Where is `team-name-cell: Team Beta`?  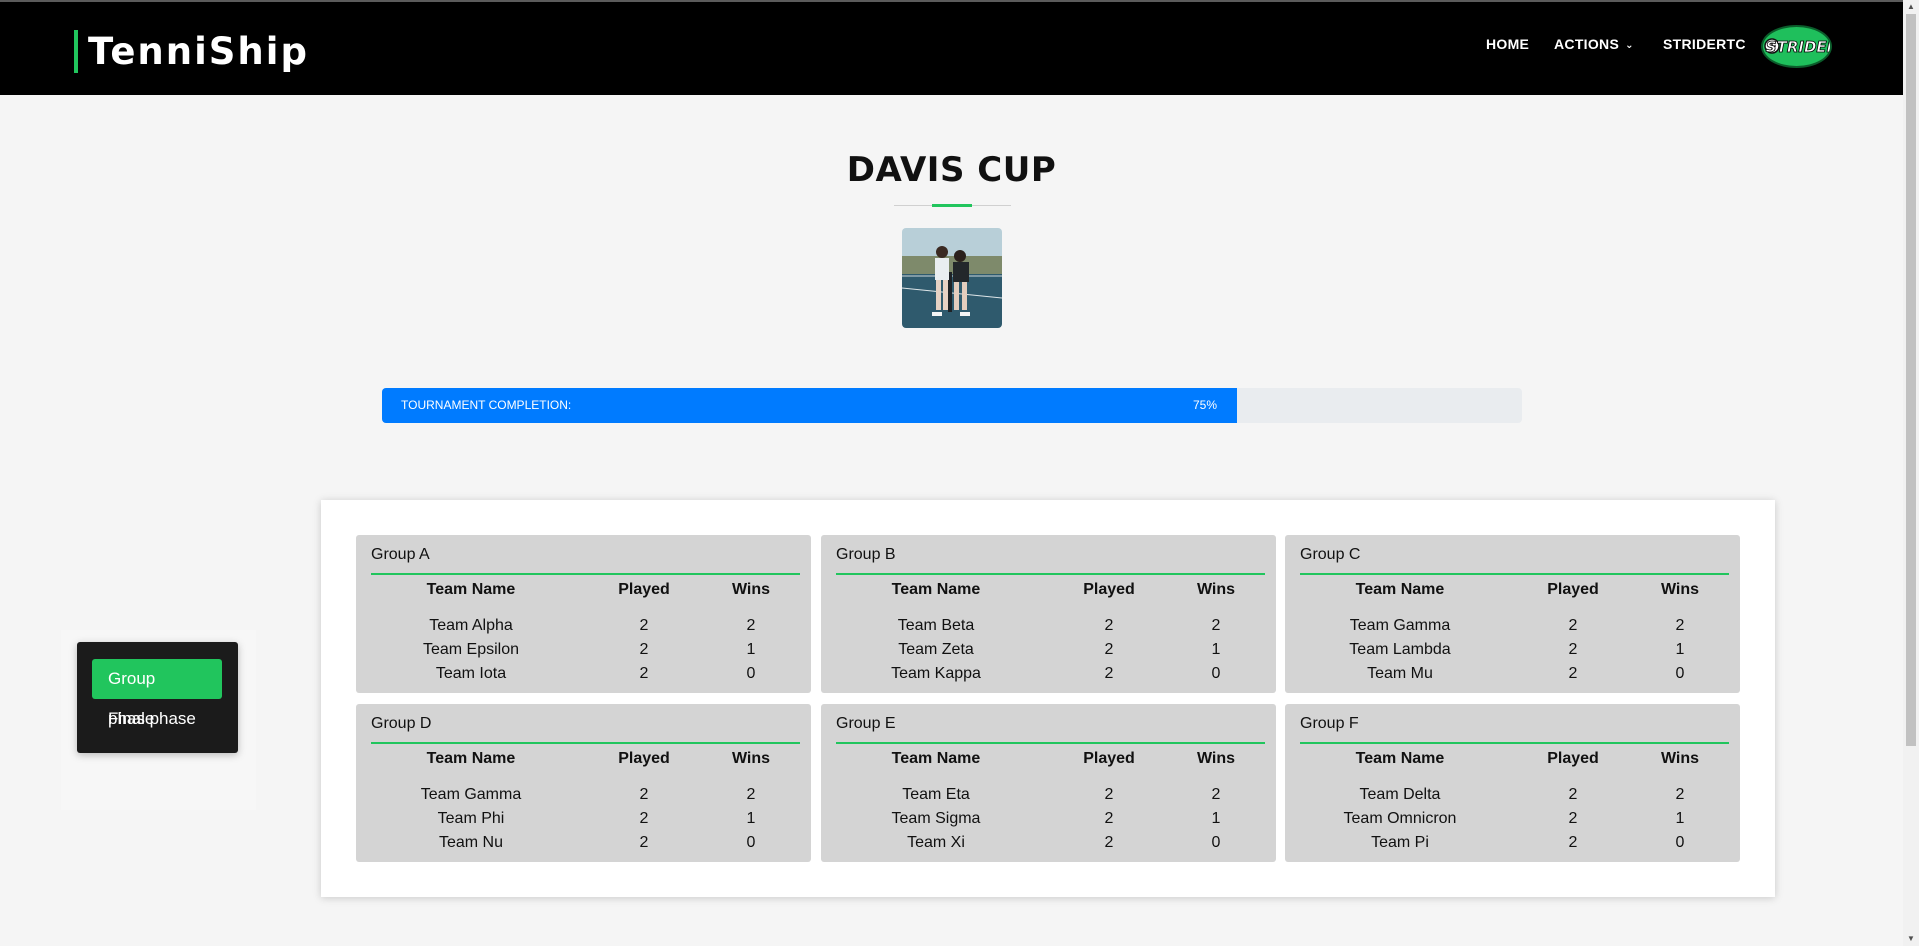 team-name-cell: Team Beta is located at coordinates (936, 625).